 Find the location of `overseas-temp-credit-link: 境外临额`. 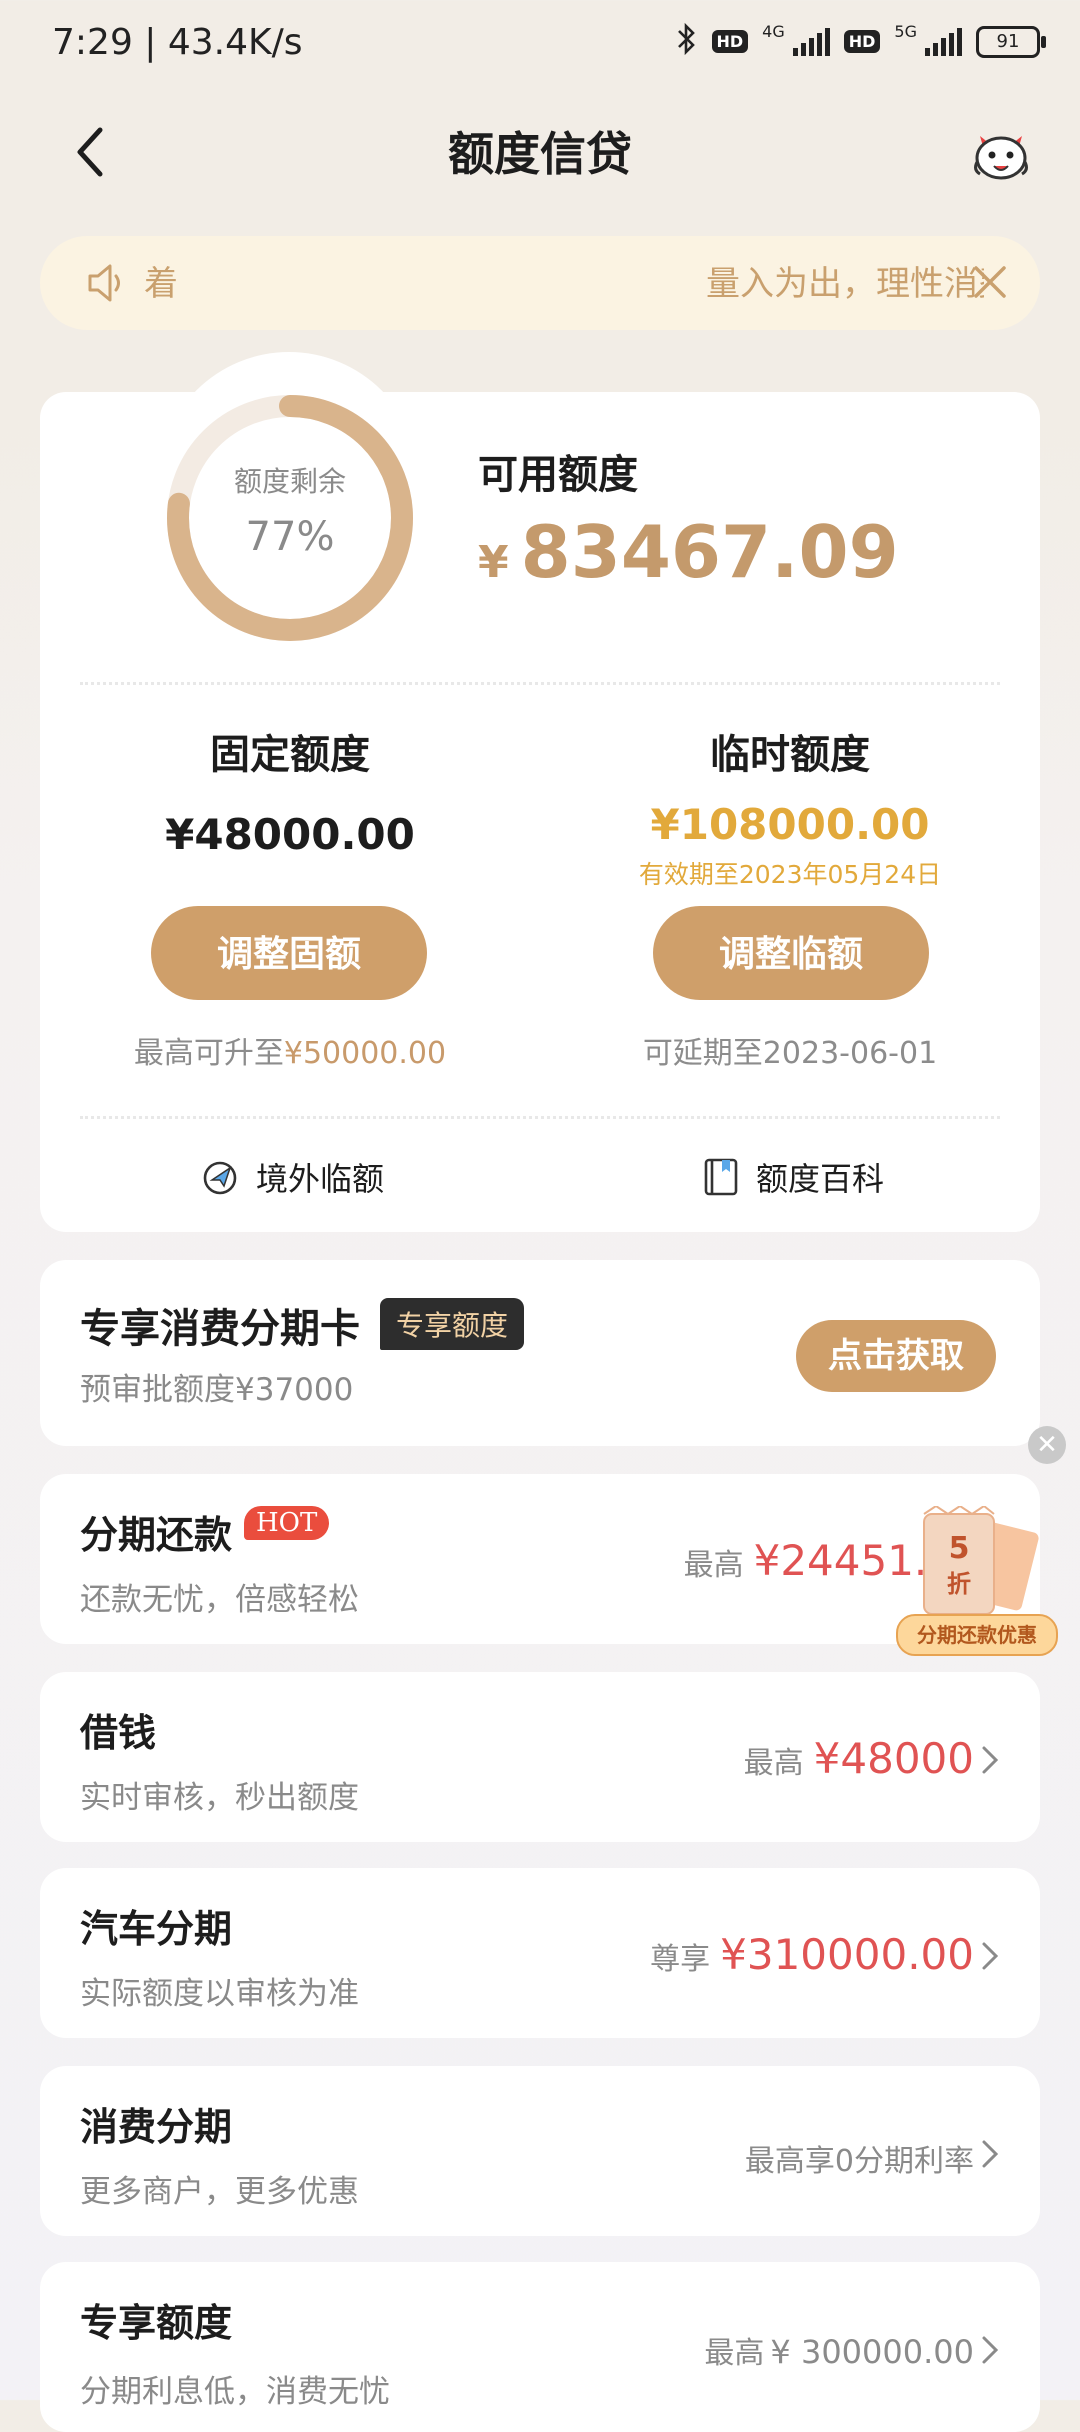

overseas-temp-credit-link: 境外临额 is located at coordinates (292, 1177).